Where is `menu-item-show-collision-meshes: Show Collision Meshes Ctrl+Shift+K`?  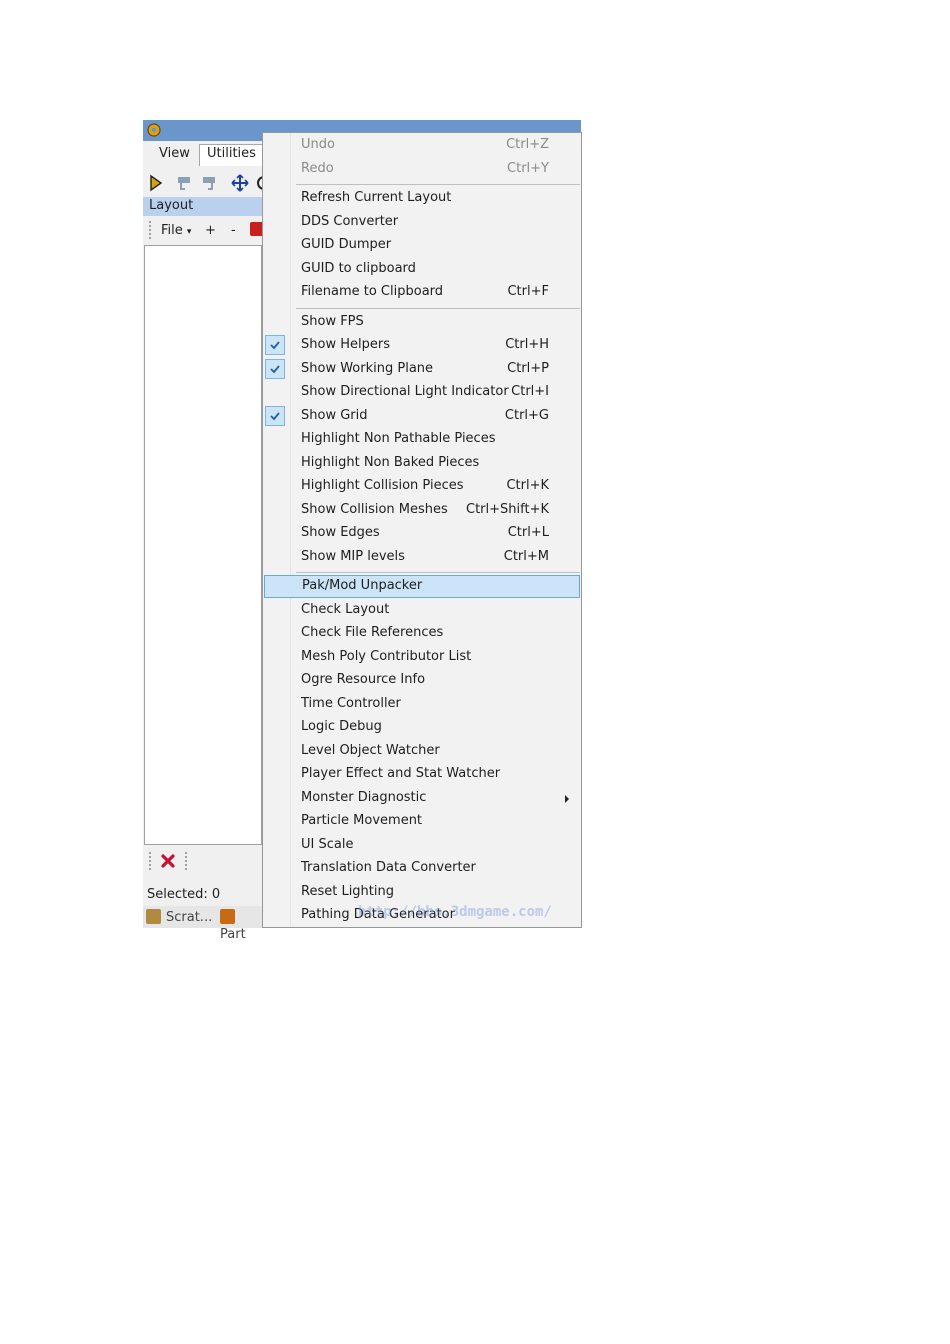 menu-item-show-collision-meshes: Show Collision Meshes Ctrl+Shift+K is located at coordinates (422, 510).